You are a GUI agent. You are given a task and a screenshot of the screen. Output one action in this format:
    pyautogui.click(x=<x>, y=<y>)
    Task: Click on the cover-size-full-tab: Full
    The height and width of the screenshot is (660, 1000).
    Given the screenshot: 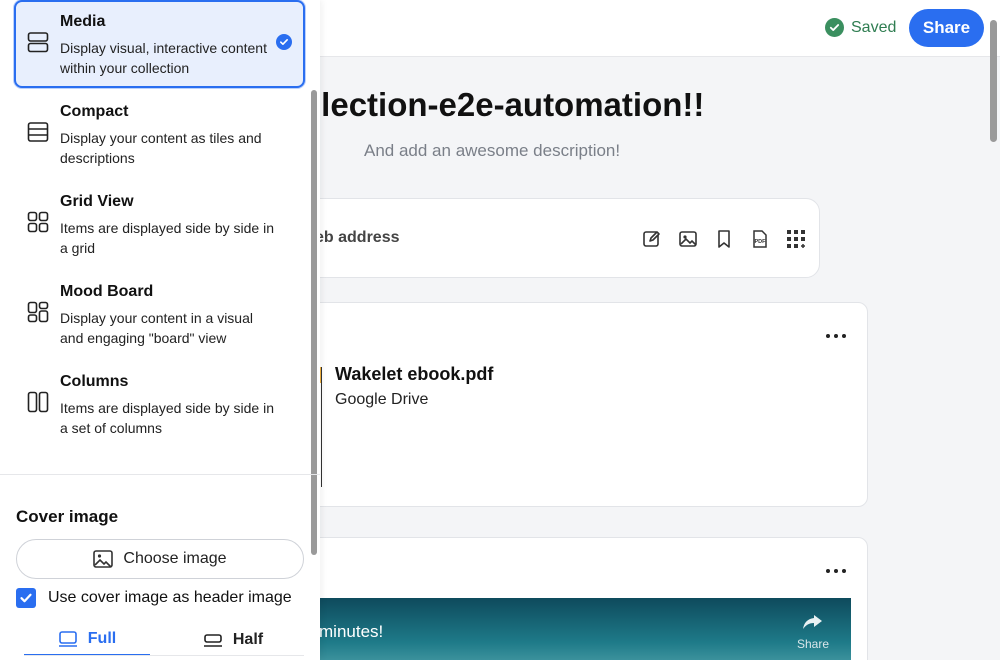 What is the action you would take?
    pyautogui.click(x=87, y=640)
    